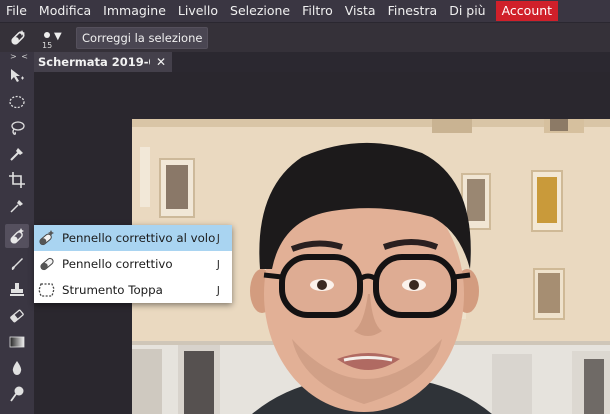 The width and height of the screenshot is (610, 414). I want to click on quick-select-icon, so click(17, 154).